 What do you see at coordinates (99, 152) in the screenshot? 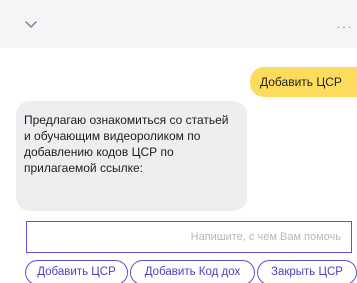
I see `bot-message-line: добавлению кодов ЦСР по` at bounding box center [99, 152].